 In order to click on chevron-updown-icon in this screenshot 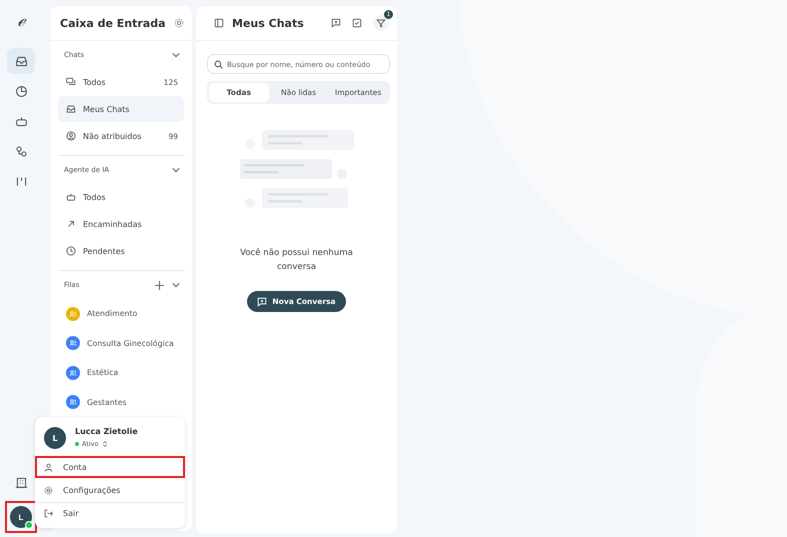, I will do `click(105, 444)`.